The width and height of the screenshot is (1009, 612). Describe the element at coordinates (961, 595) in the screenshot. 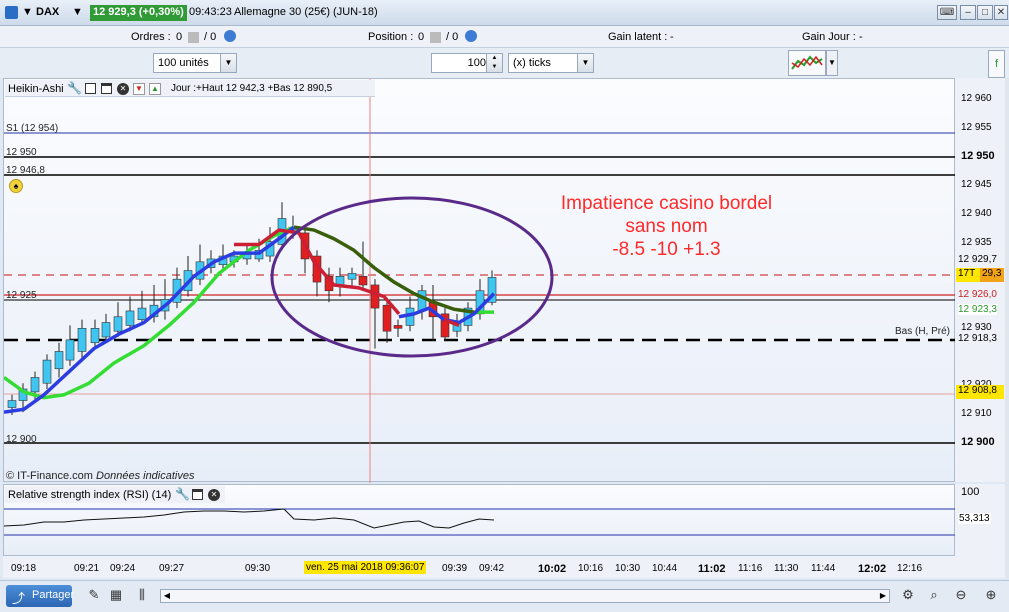

I see `zoom-out-icon: ⊖` at that location.